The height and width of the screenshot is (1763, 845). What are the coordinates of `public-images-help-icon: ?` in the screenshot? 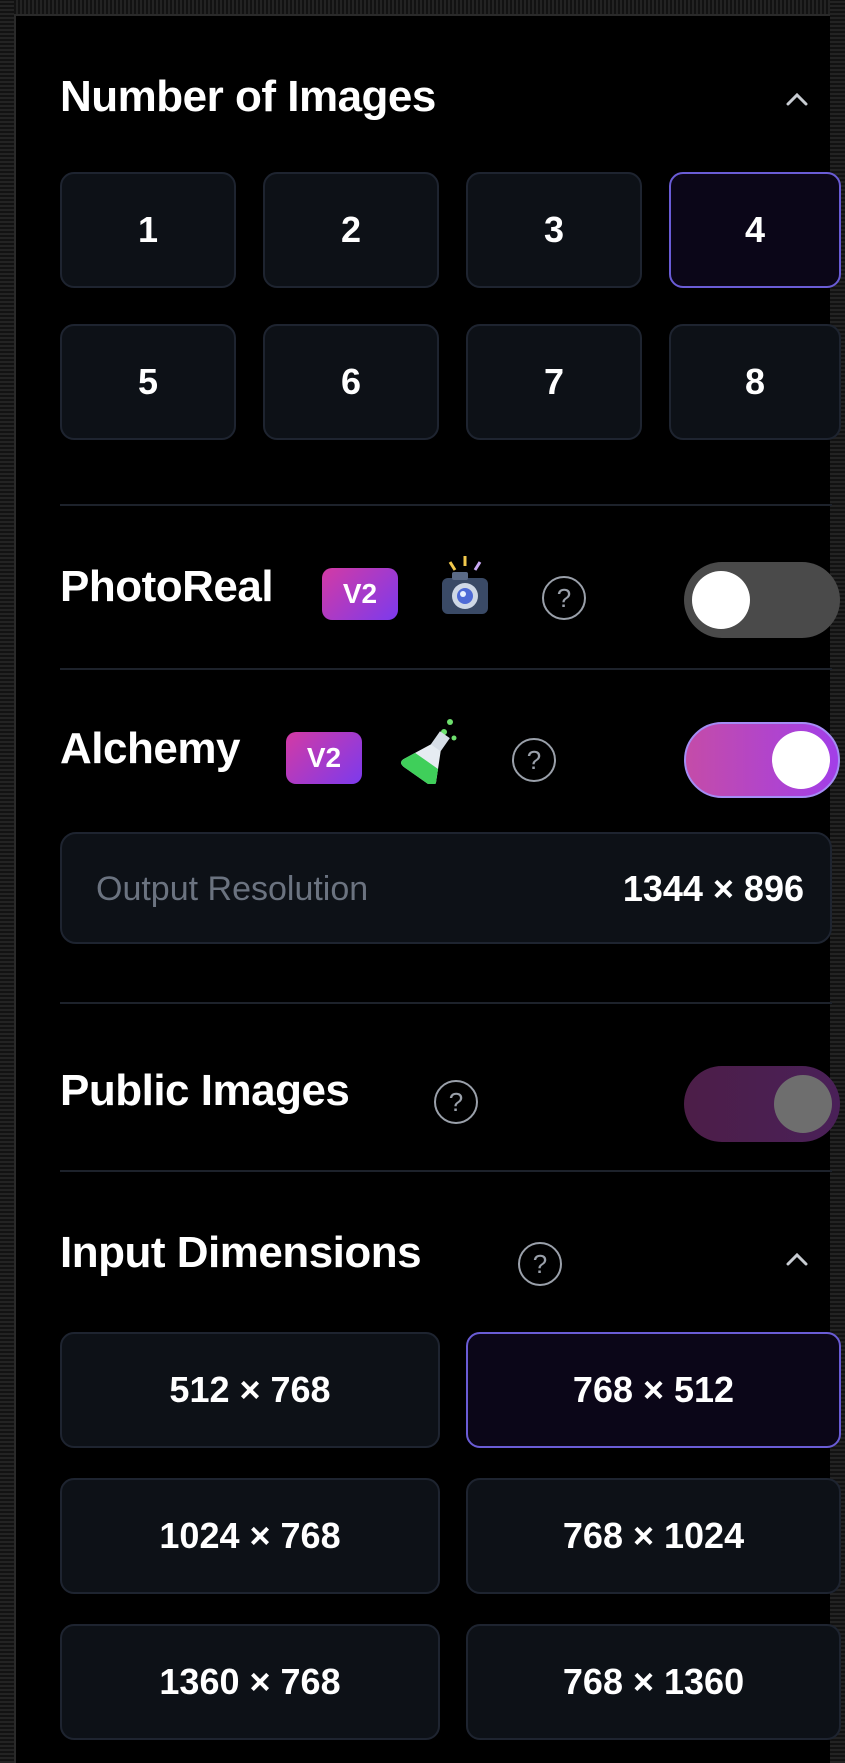 It's located at (456, 1102).